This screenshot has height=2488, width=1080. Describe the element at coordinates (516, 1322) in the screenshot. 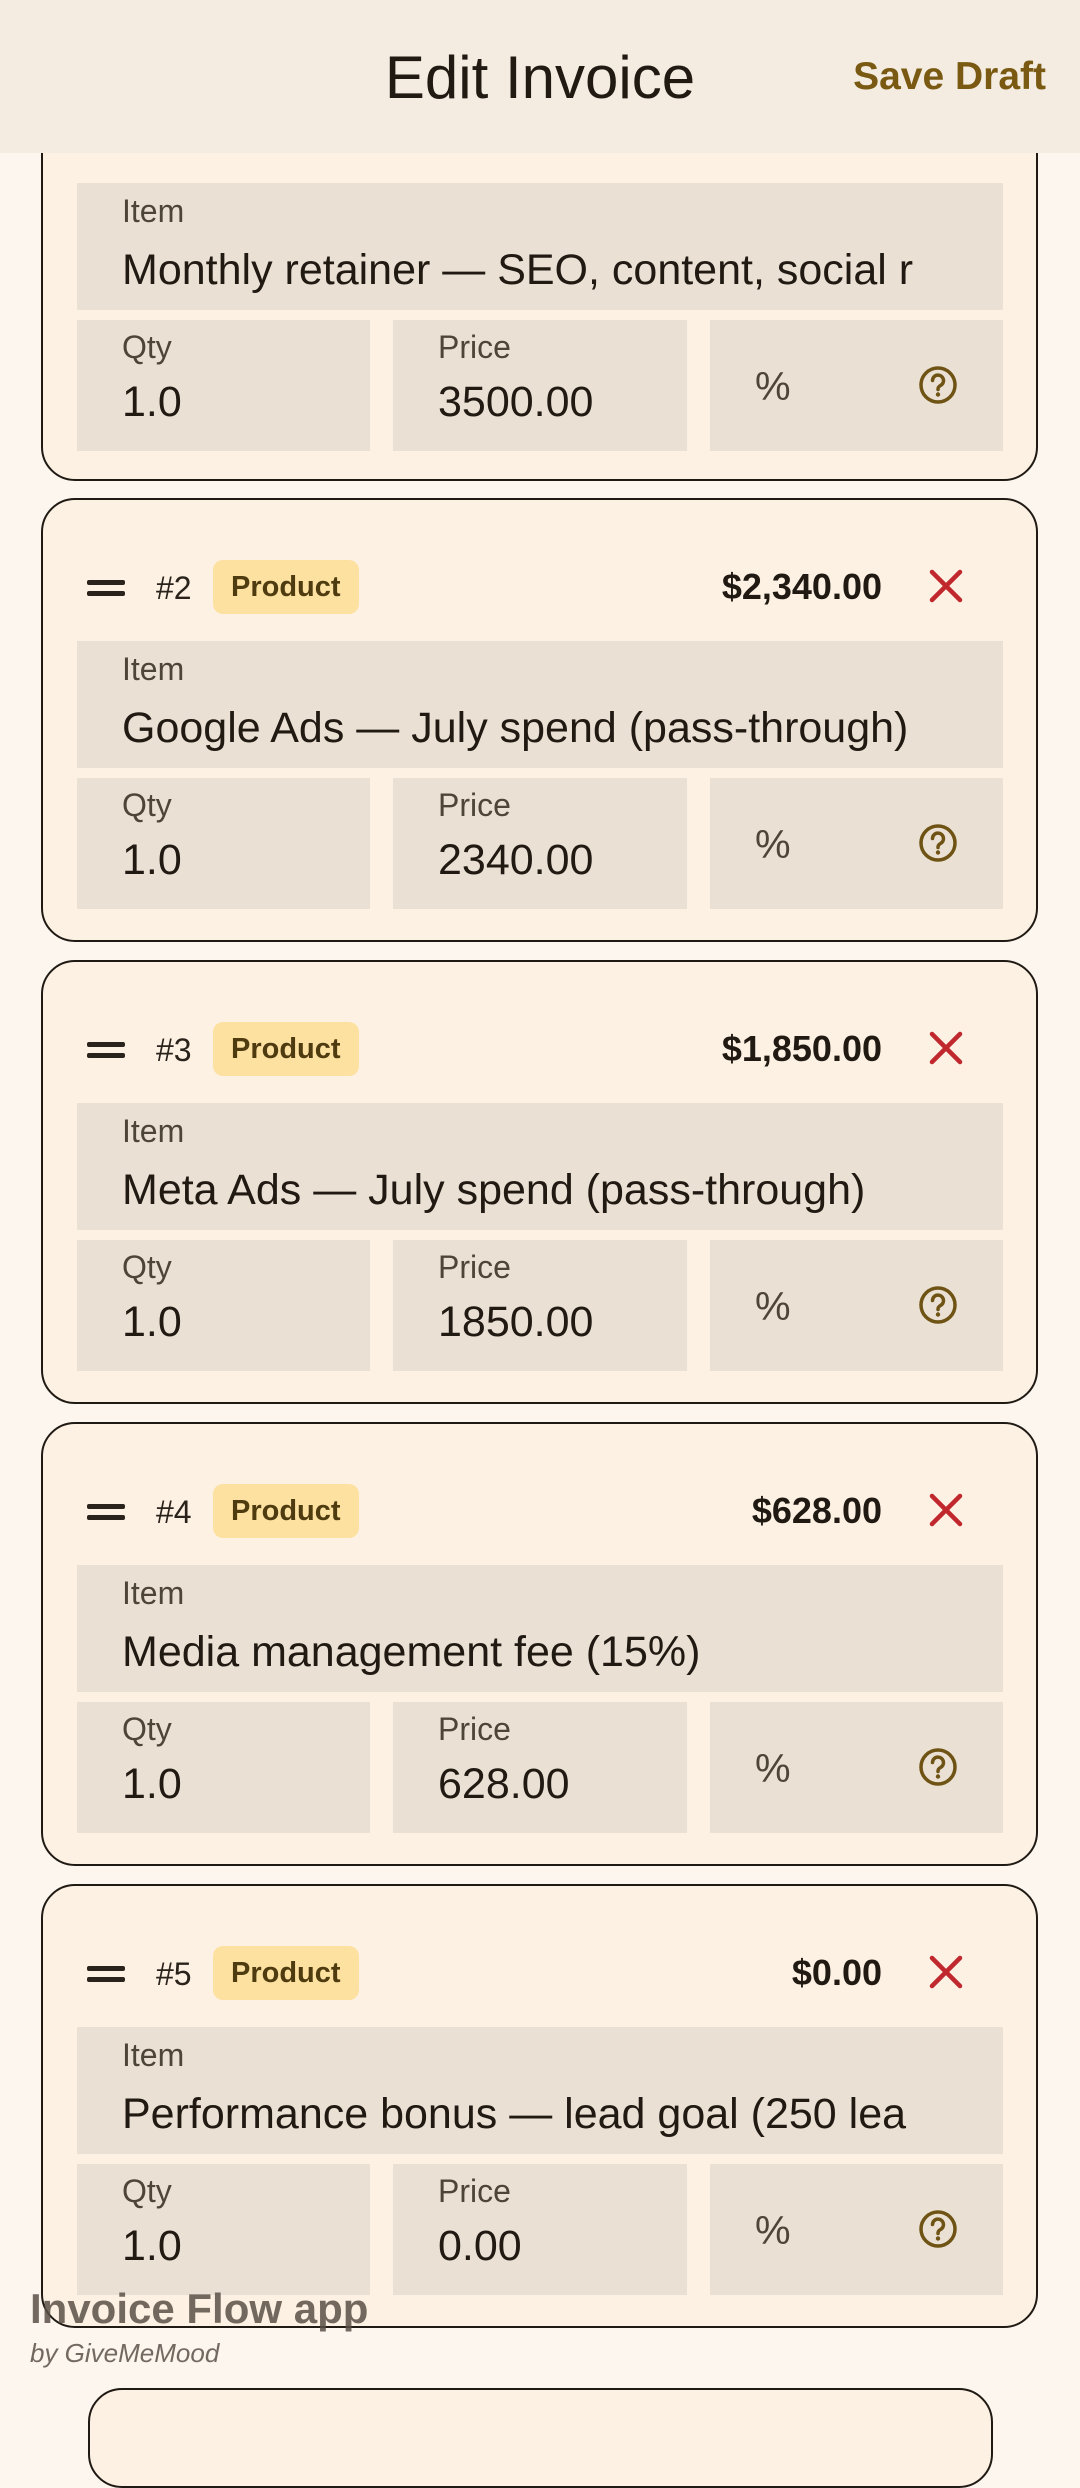

I see `price-value: 1850.00` at that location.